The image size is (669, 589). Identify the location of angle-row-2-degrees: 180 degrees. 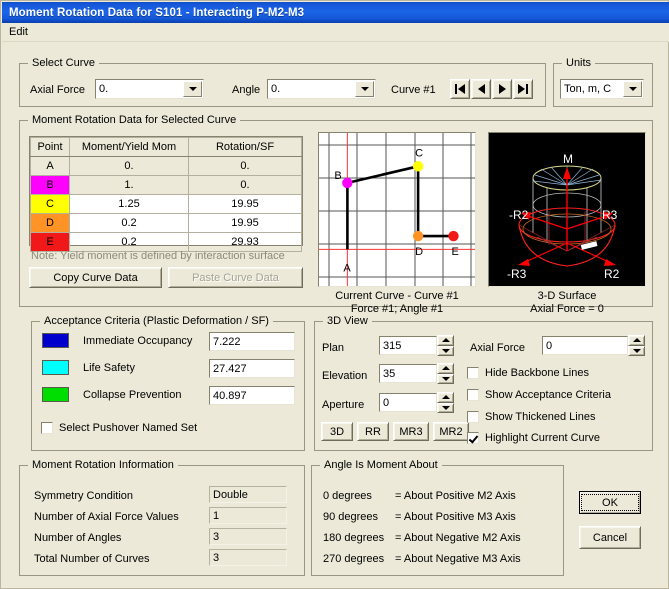
(354, 538).